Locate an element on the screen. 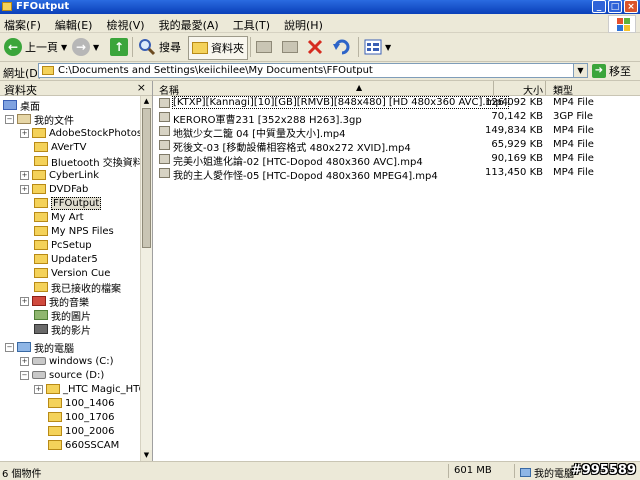 The height and width of the screenshot is (480, 640). close-pane-button: × is located at coordinates (141, 87).